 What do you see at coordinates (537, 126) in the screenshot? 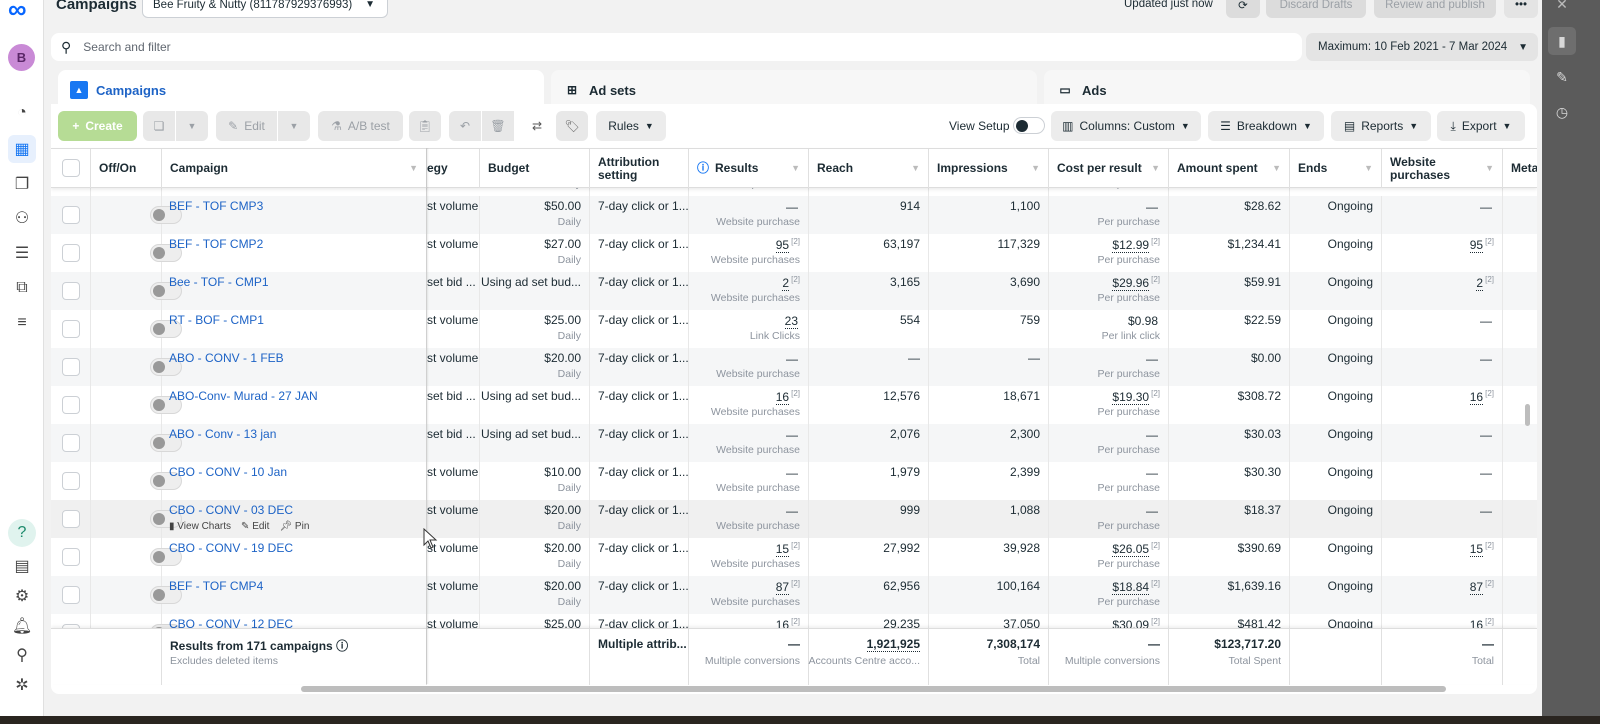
I see `export-draft-button: ⇄` at bounding box center [537, 126].